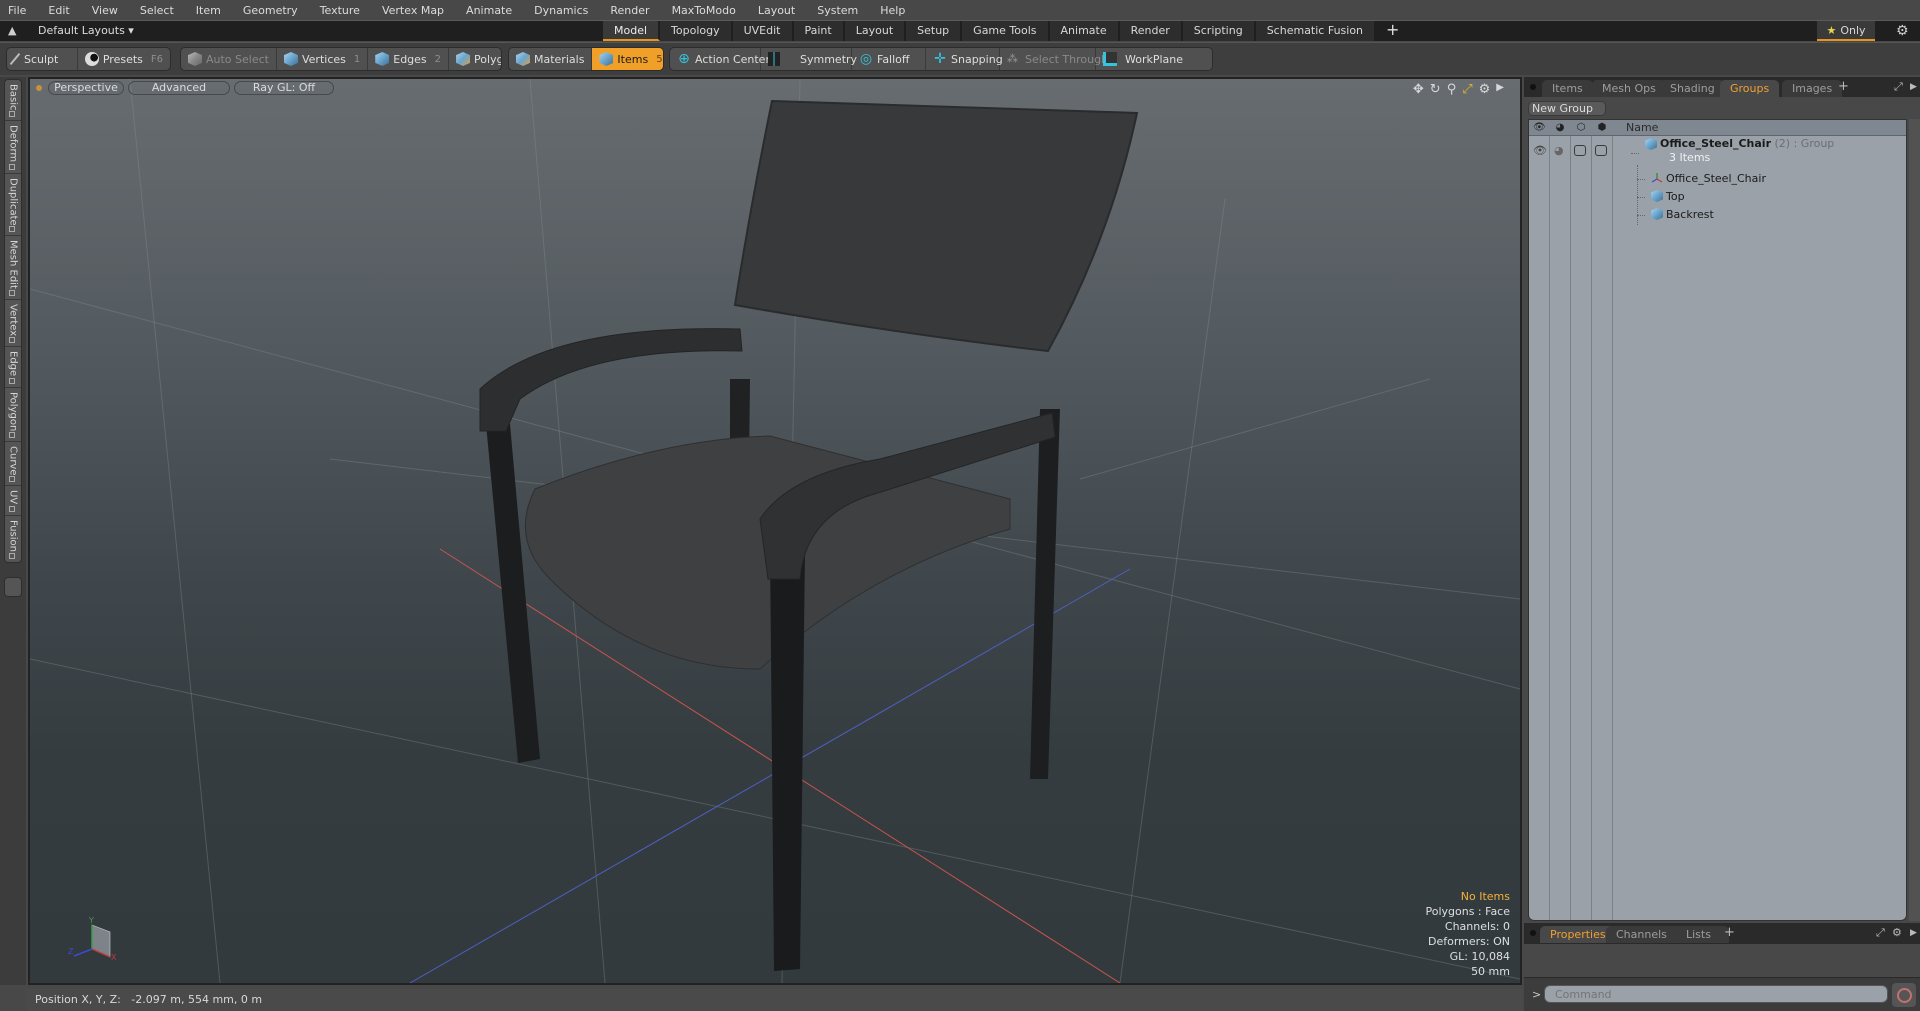  Describe the element at coordinates (934, 31) in the screenshot. I see `layout-tab-setup: Setup` at that location.